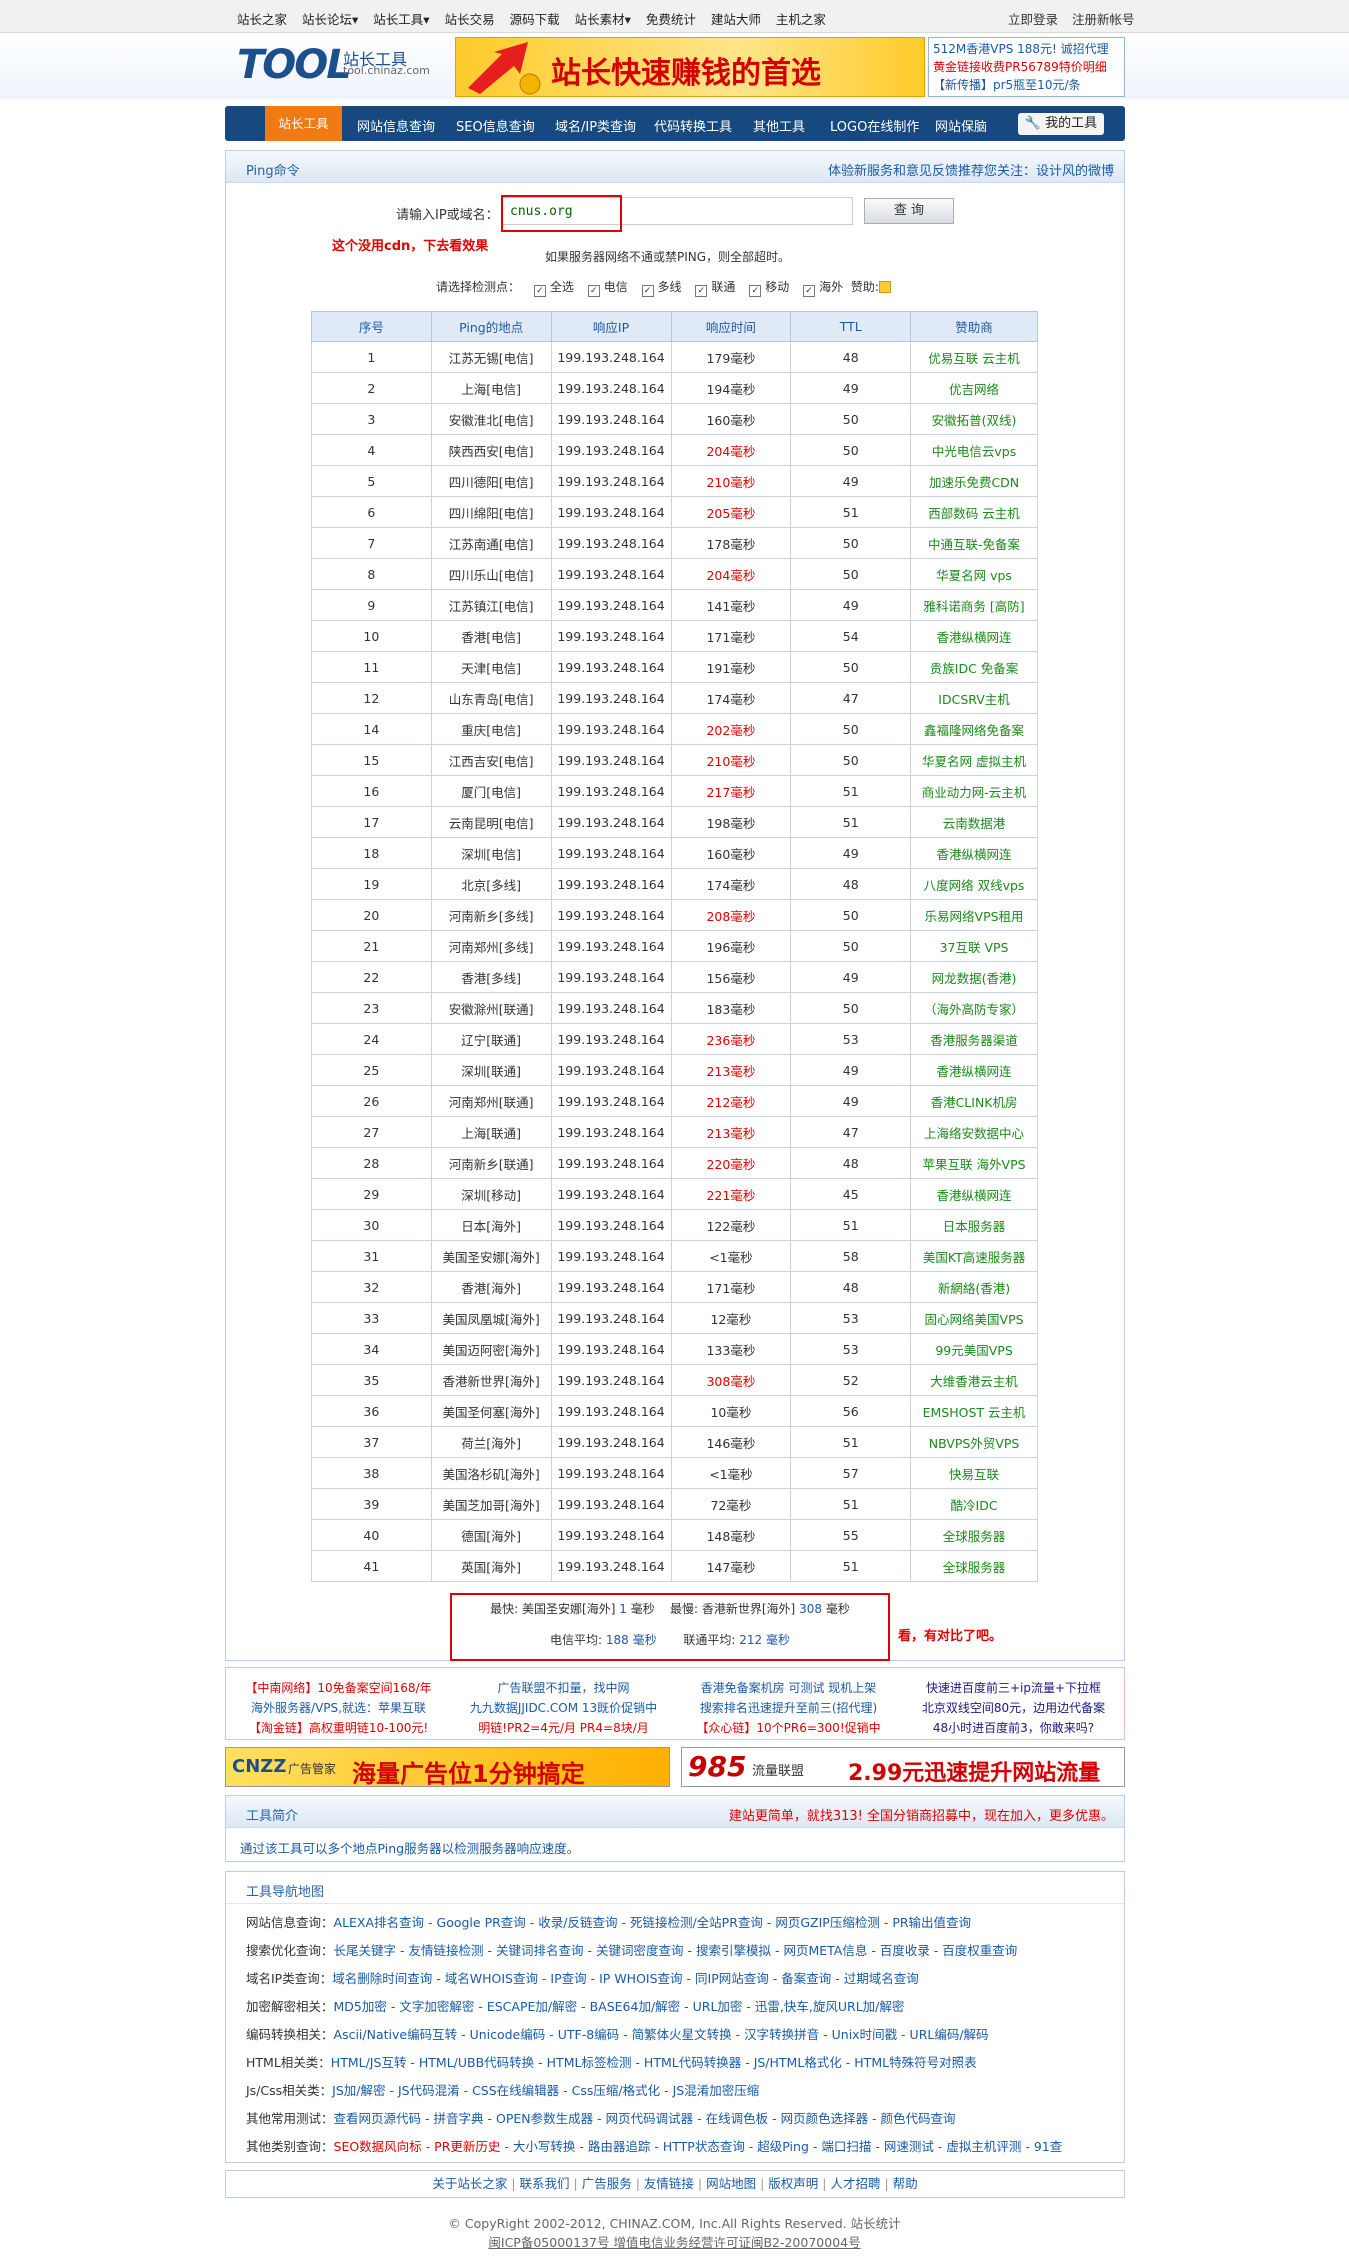 Image resolution: width=1349 pixels, height=2263 pixels. I want to click on sponsor-link: 香港服务器渠道, so click(974, 1039).